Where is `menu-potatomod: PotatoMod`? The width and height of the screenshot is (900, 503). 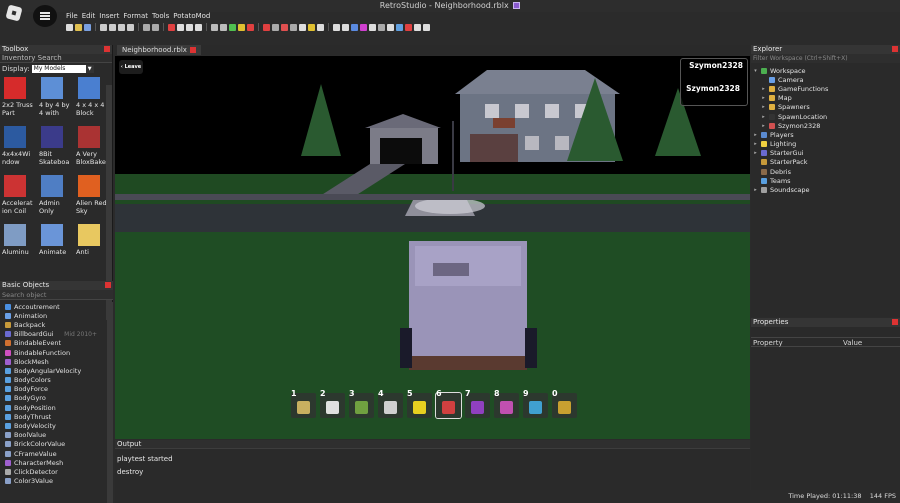 menu-potatomod: PotatoMod is located at coordinates (191, 17).